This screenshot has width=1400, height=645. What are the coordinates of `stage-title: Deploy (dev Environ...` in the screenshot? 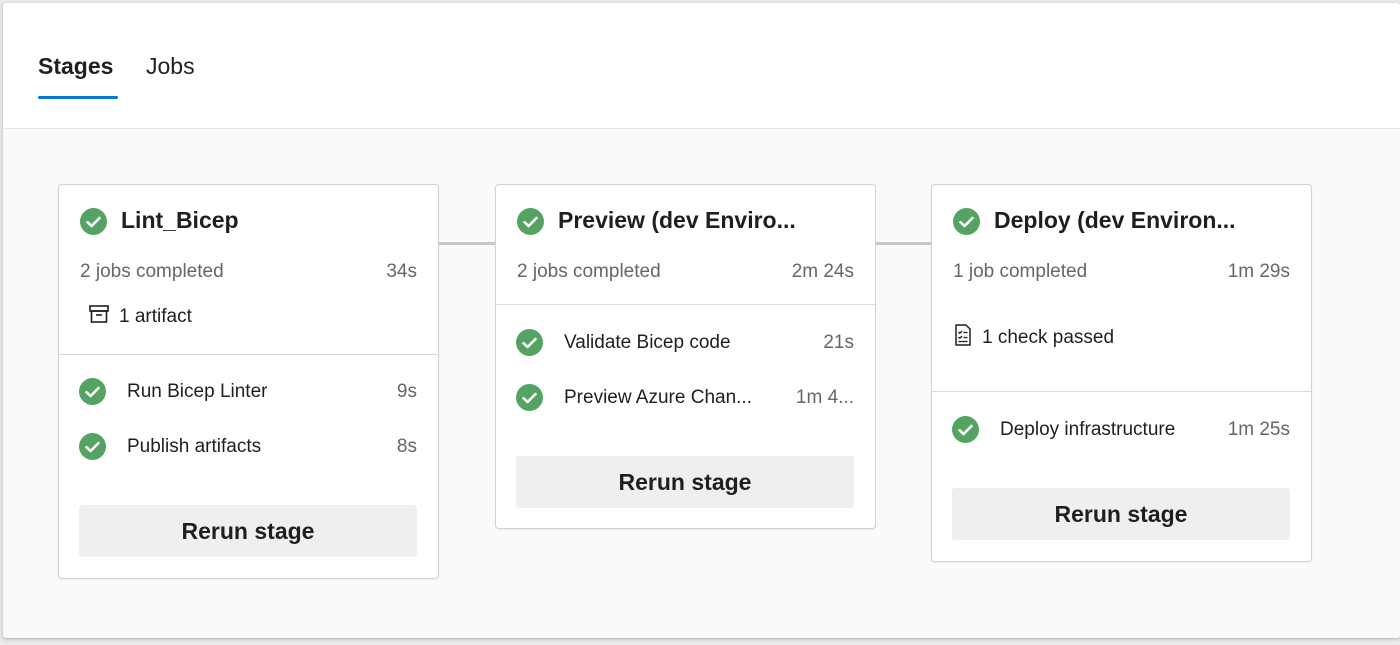 It's located at (1115, 220).